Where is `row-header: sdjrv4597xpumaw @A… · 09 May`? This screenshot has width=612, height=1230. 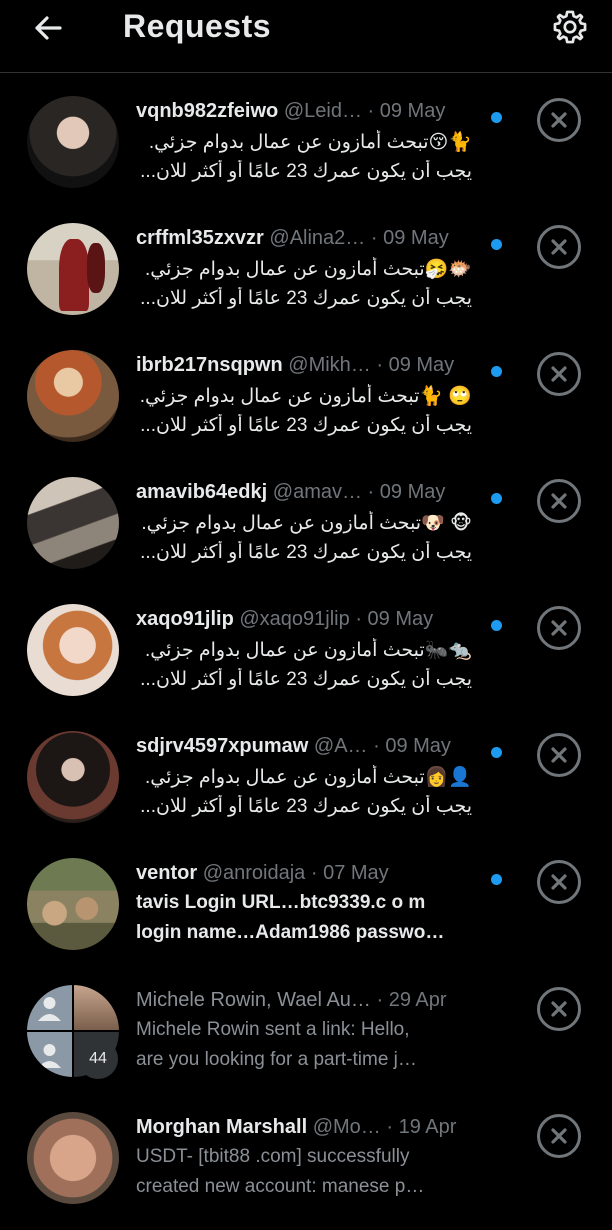
row-header: sdjrv4597xpumaw @A… · 09 May is located at coordinates (293, 746).